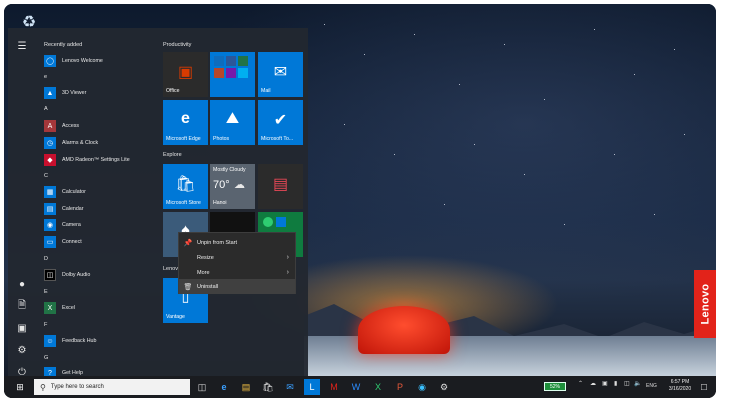 This screenshot has height=403, width=730. What do you see at coordinates (20, 387) in the screenshot?
I see `windows-start-icon: ⊞` at bounding box center [20, 387].